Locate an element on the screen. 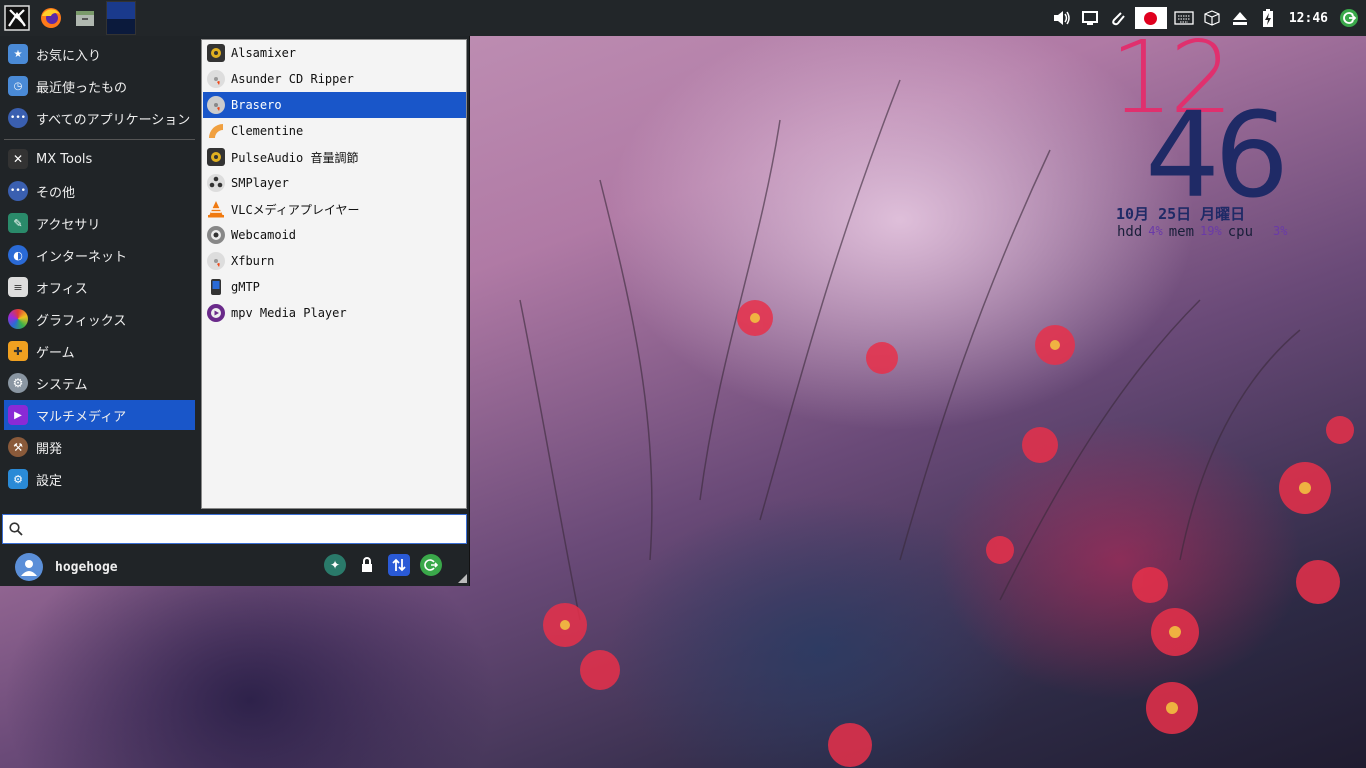 This screenshot has width=1366, height=768. lock-screen-button is located at coordinates (367, 565).